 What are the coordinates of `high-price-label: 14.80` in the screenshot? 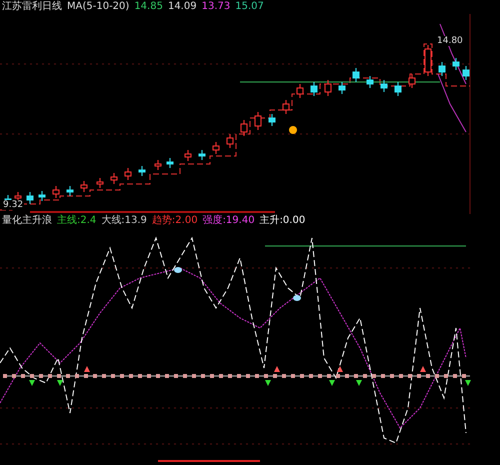 It's located at (450, 41).